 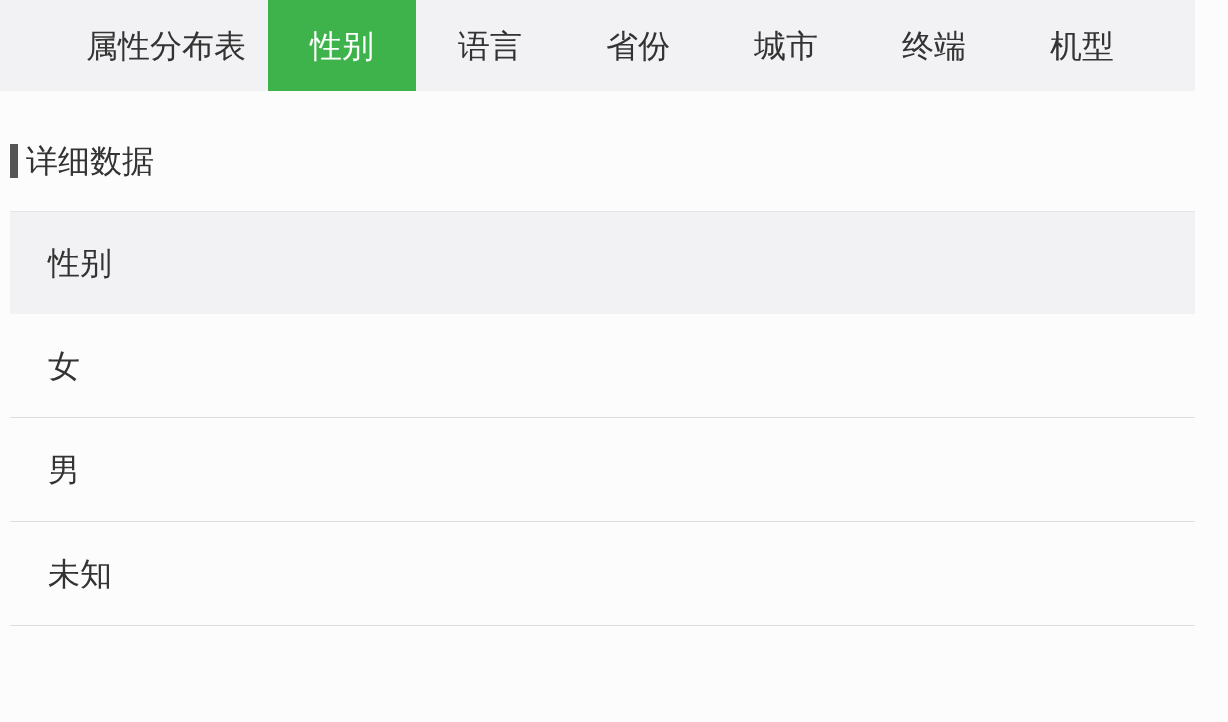 What do you see at coordinates (64, 366) in the screenshot?
I see `table-cell-text: 女` at bounding box center [64, 366].